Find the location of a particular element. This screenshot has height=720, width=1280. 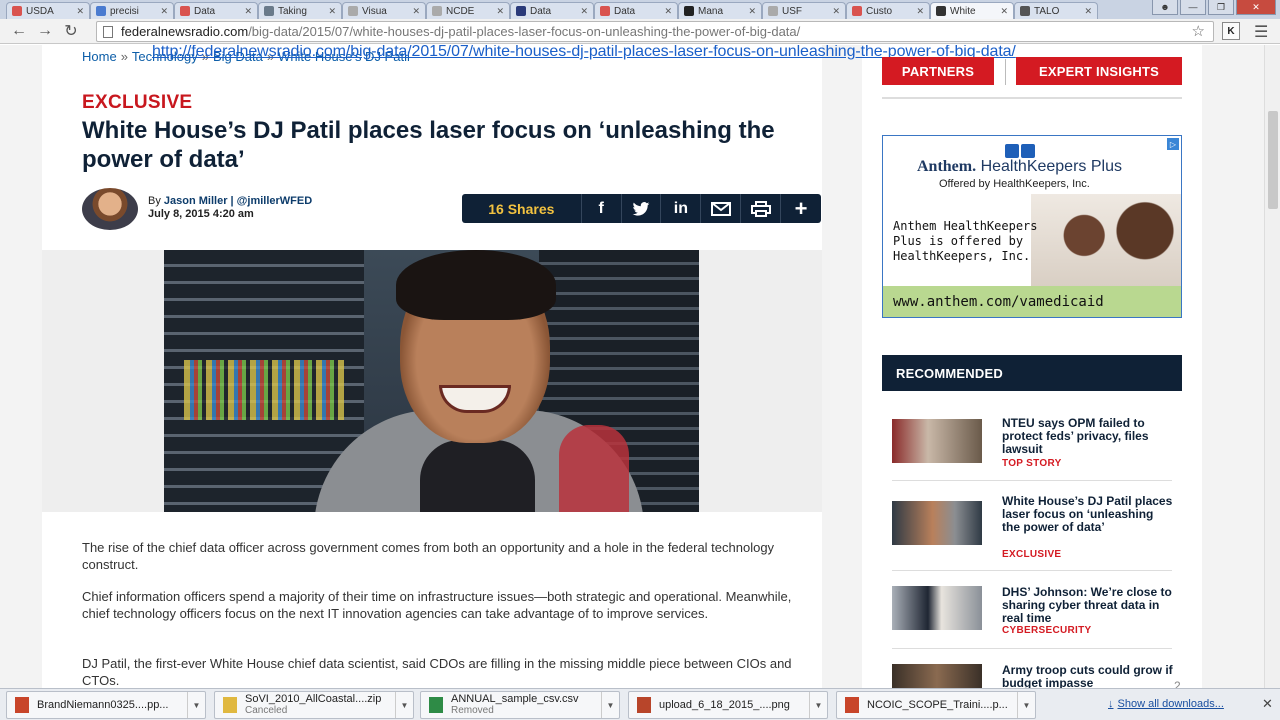

sidebar-divider is located at coordinates (1032, 98).